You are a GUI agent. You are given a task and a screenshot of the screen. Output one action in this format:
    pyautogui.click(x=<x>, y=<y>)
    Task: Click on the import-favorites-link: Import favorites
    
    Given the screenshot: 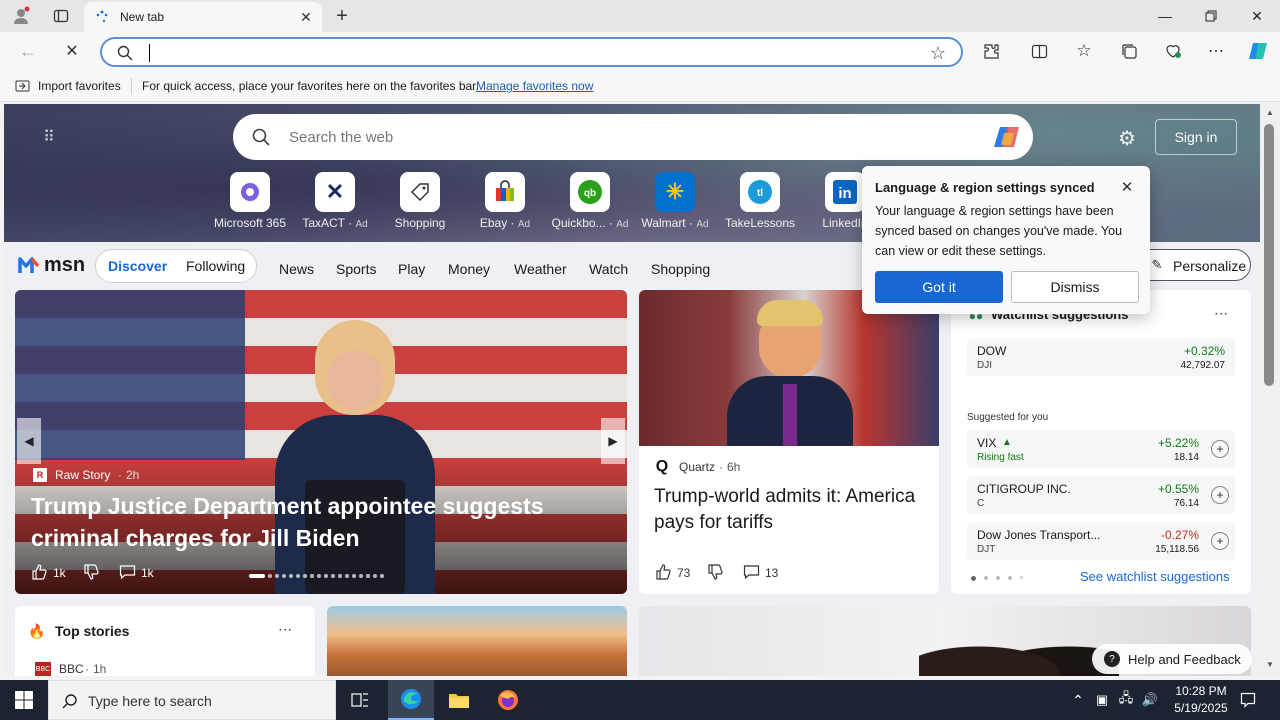 What is the action you would take?
    pyautogui.click(x=79, y=86)
    